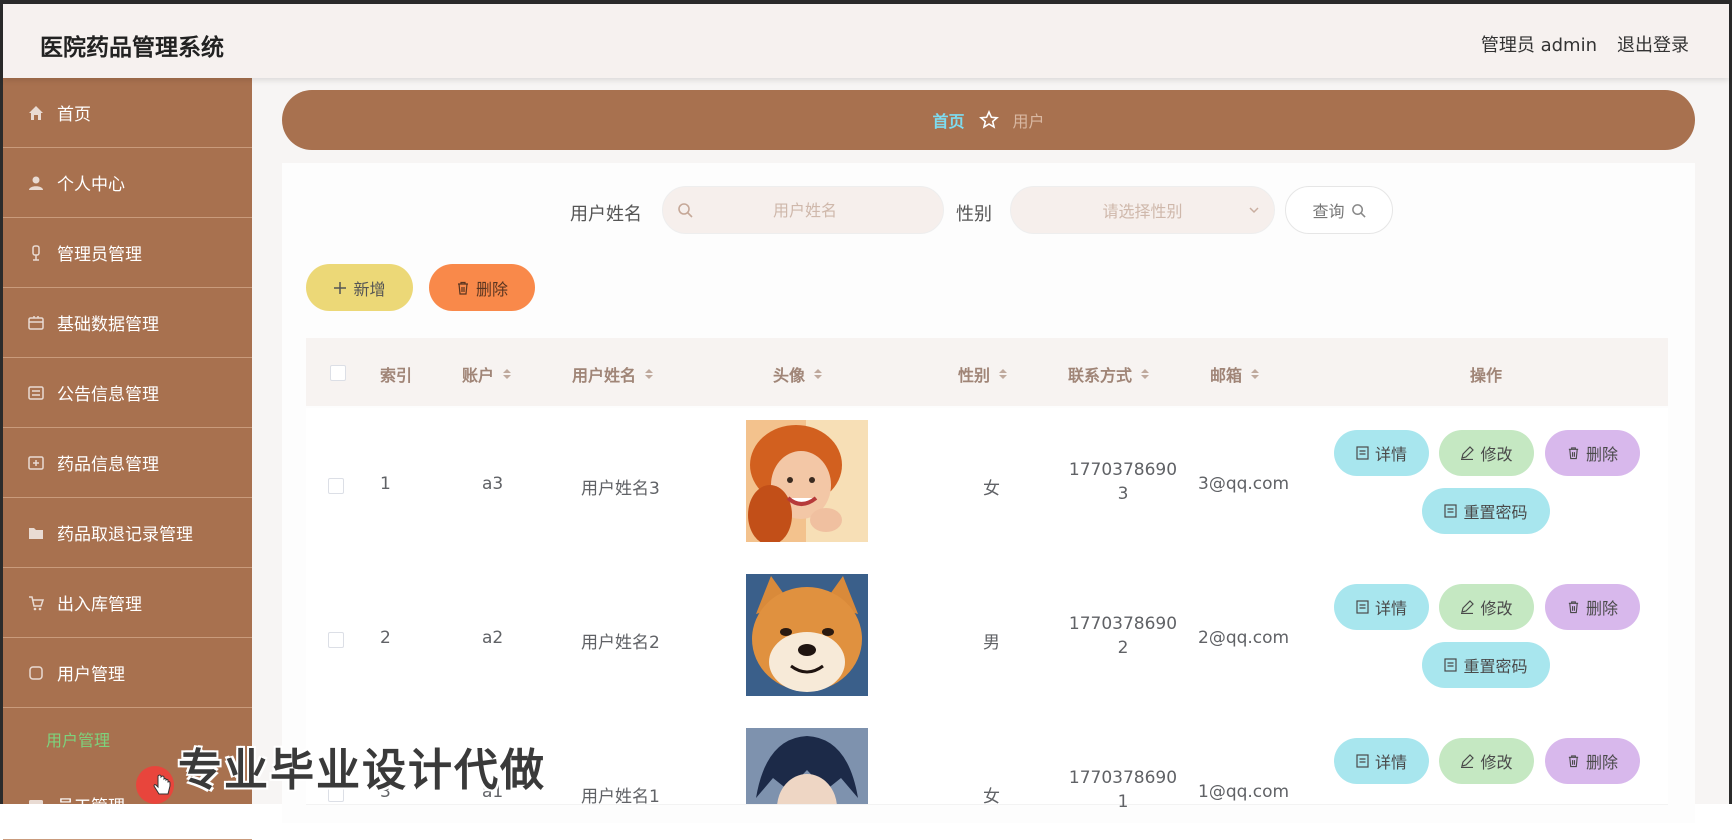 The width and height of the screenshot is (1732, 840). I want to click on name-filter-label: 用户姓名, so click(606, 214).